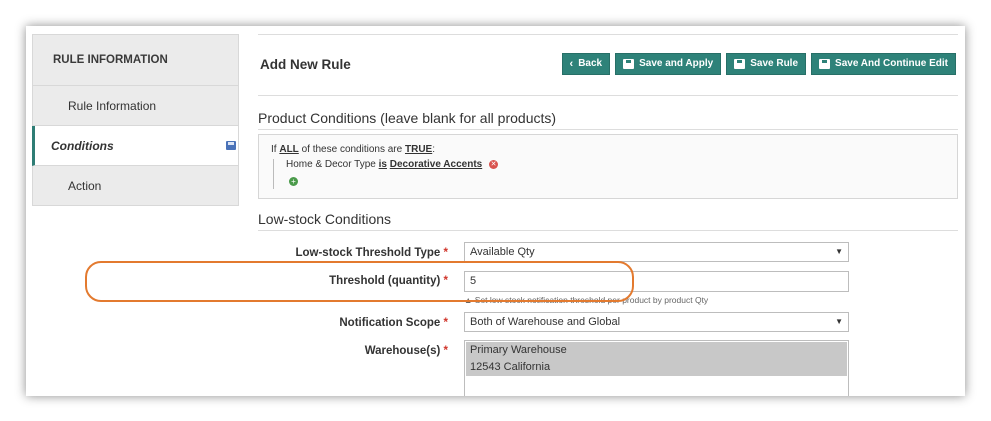 The image size is (991, 421). I want to click on warehouse-option: 12543 California, so click(656, 367).